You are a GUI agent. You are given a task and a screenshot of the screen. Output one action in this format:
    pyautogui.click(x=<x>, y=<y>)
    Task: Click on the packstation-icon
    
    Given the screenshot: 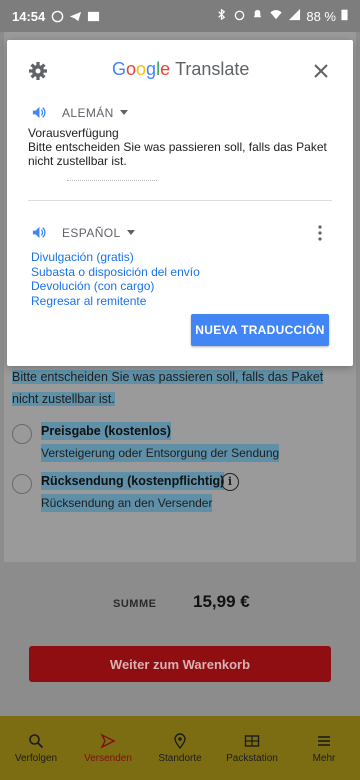 What is the action you would take?
    pyautogui.click(x=252, y=740)
    